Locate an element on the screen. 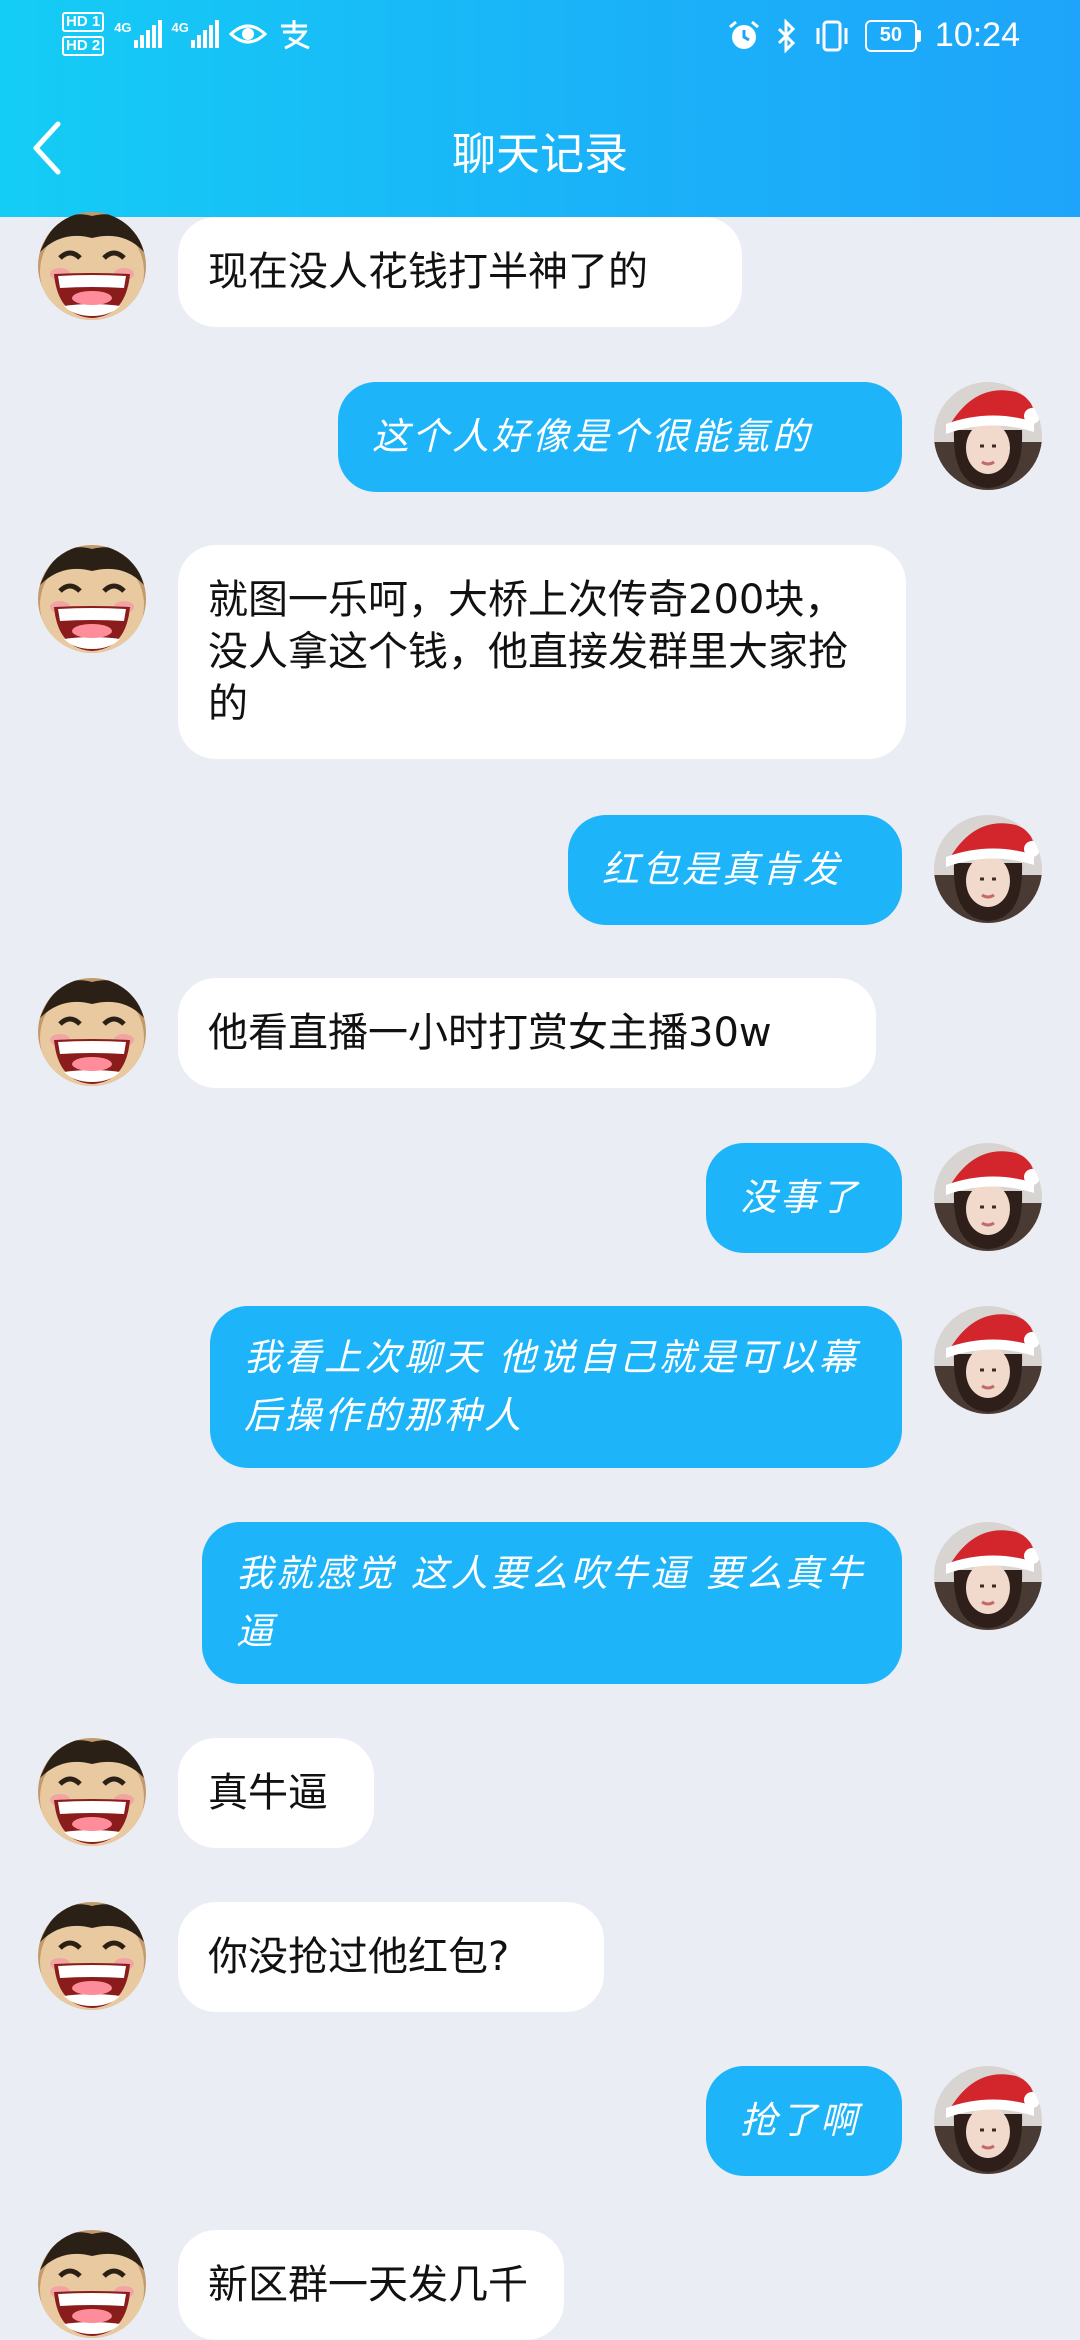  message-text: 我就感觉 这人要么吹牛逼 要么真牛逼 is located at coordinates (551, 1602).